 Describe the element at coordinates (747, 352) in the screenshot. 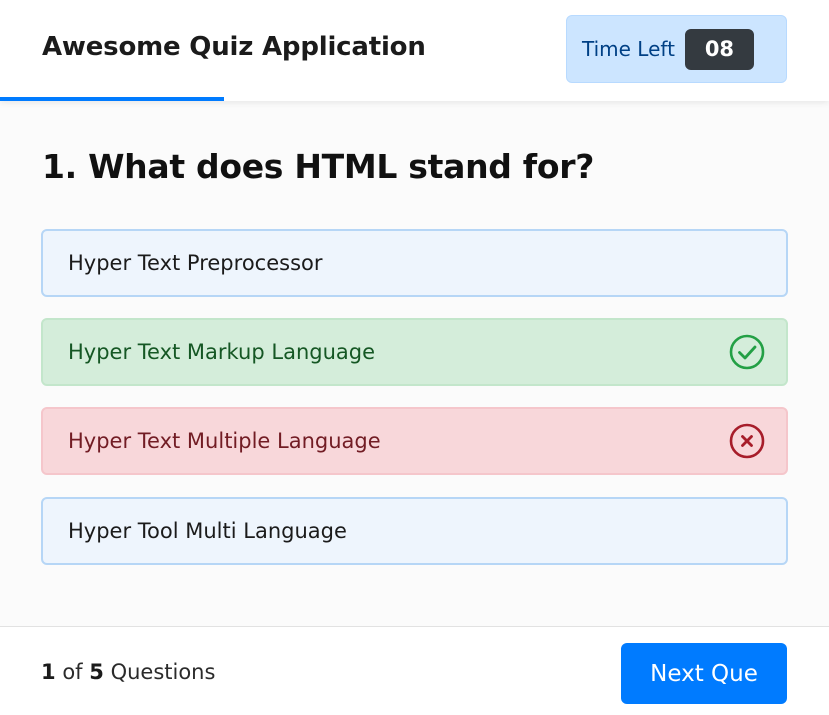

I see `check-circle-icon` at that location.